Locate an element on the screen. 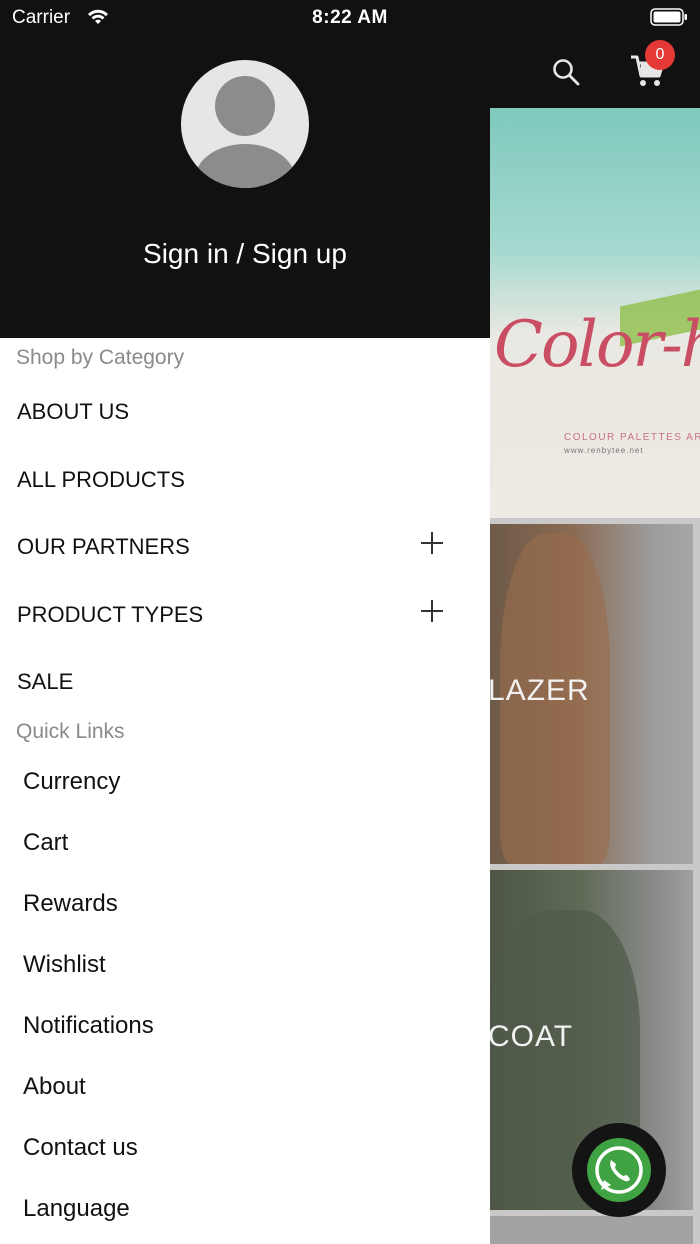  category-sale: SALE is located at coordinates (237, 682).